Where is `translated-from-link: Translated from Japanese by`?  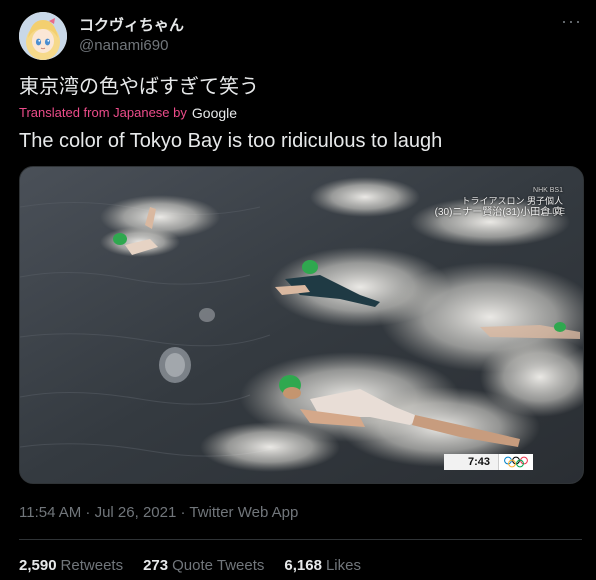 translated-from-link: Translated from Japanese by is located at coordinates (103, 113).